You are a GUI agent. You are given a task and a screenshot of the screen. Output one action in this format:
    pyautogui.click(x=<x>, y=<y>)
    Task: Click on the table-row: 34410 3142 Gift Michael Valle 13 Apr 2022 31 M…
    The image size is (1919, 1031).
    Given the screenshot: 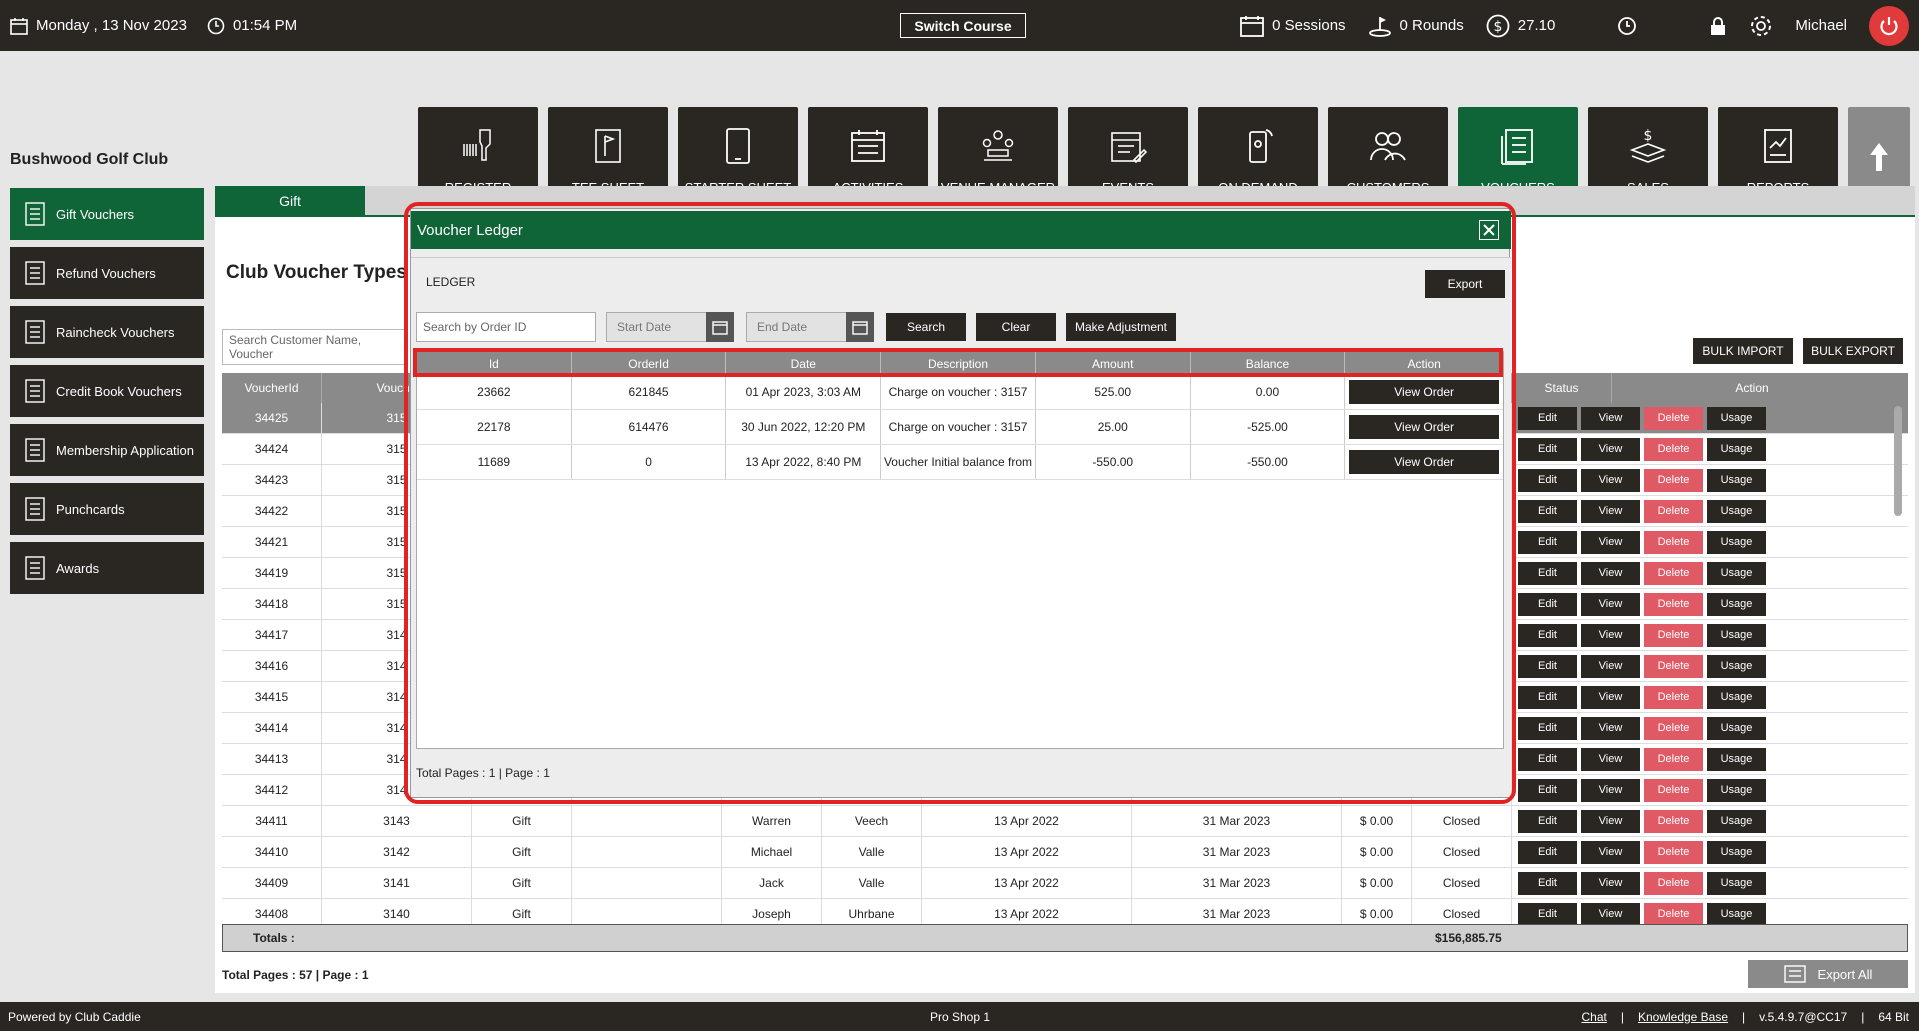 What is the action you would take?
    pyautogui.click(x=1065, y=852)
    